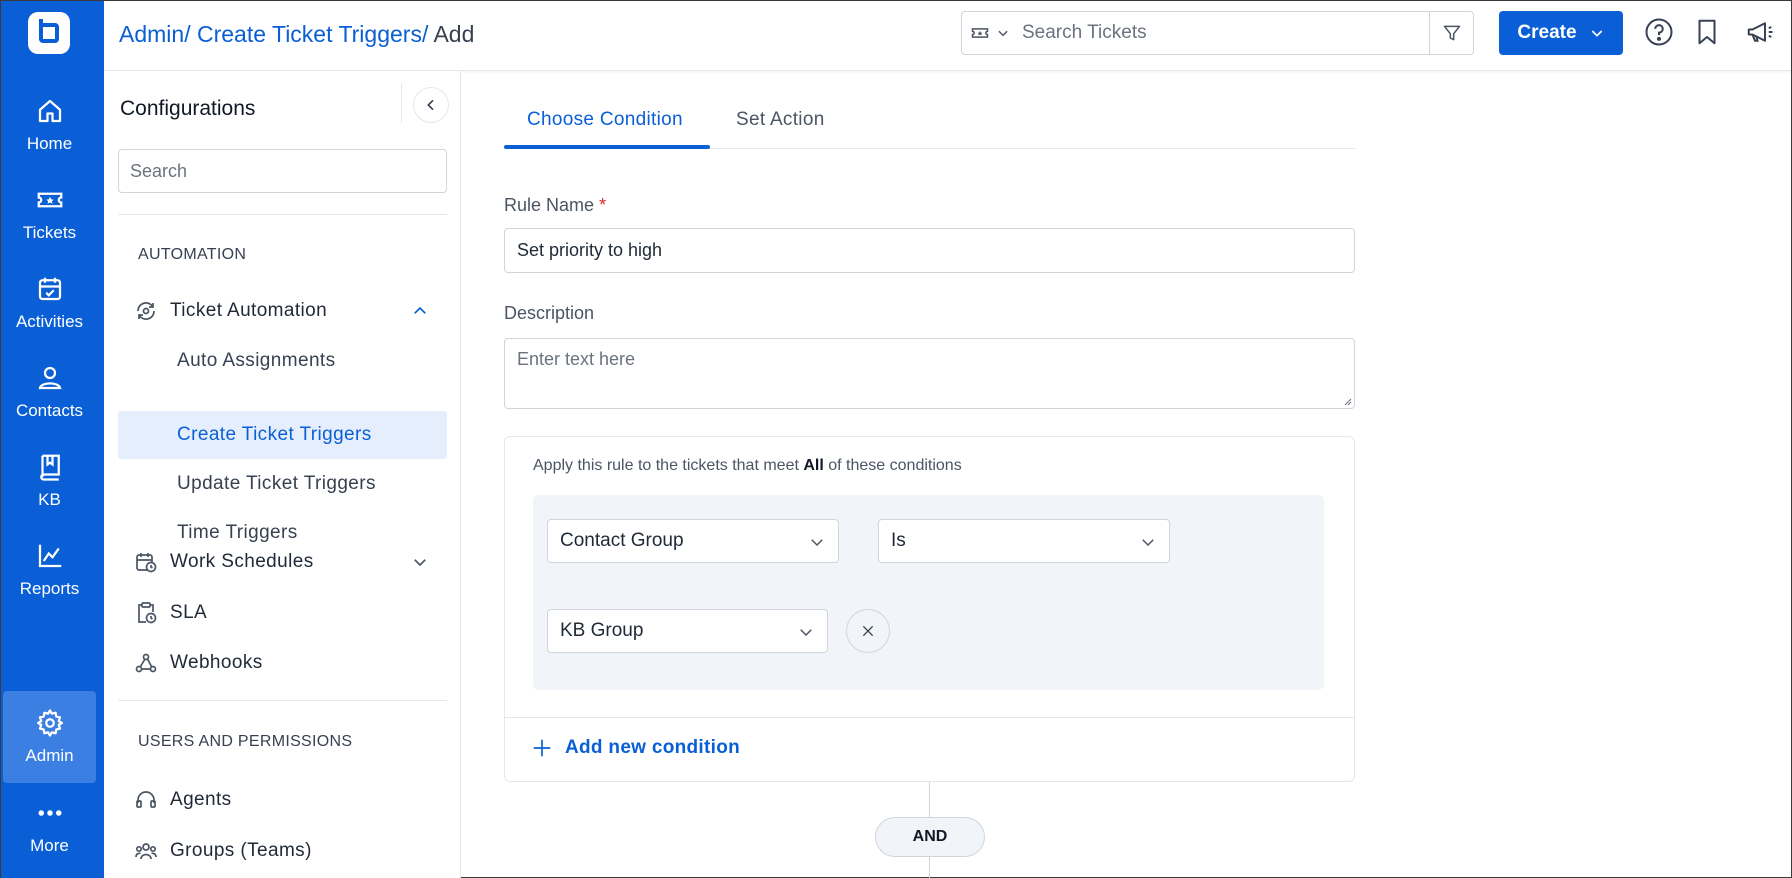 The width and height of the screenshot is (1792, 878). What do you see at coordinates (687, 631) in the screenshot?
I see `condition-value-select: KB Group` at bounding box center [687, 631].